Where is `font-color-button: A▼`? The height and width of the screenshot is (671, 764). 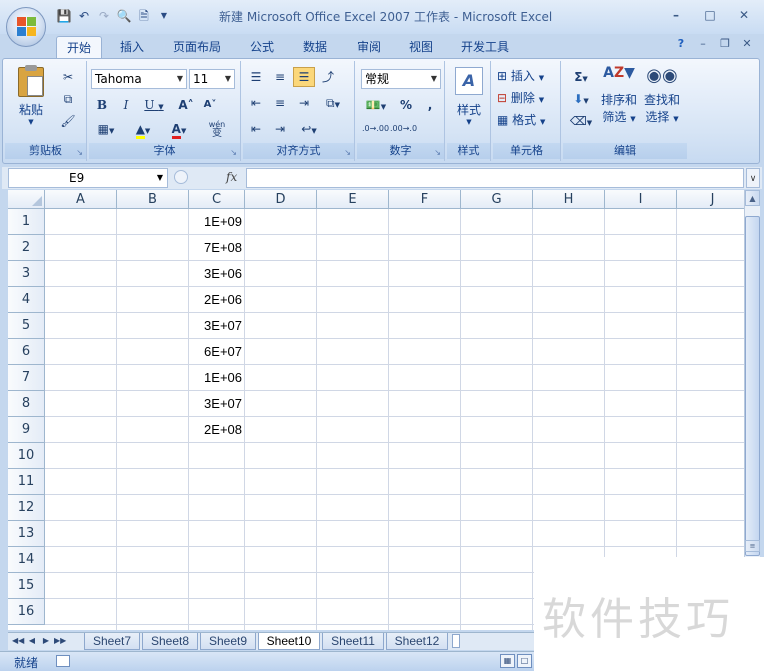 font-color-button: A▼ is located at coordinates (179, 129).